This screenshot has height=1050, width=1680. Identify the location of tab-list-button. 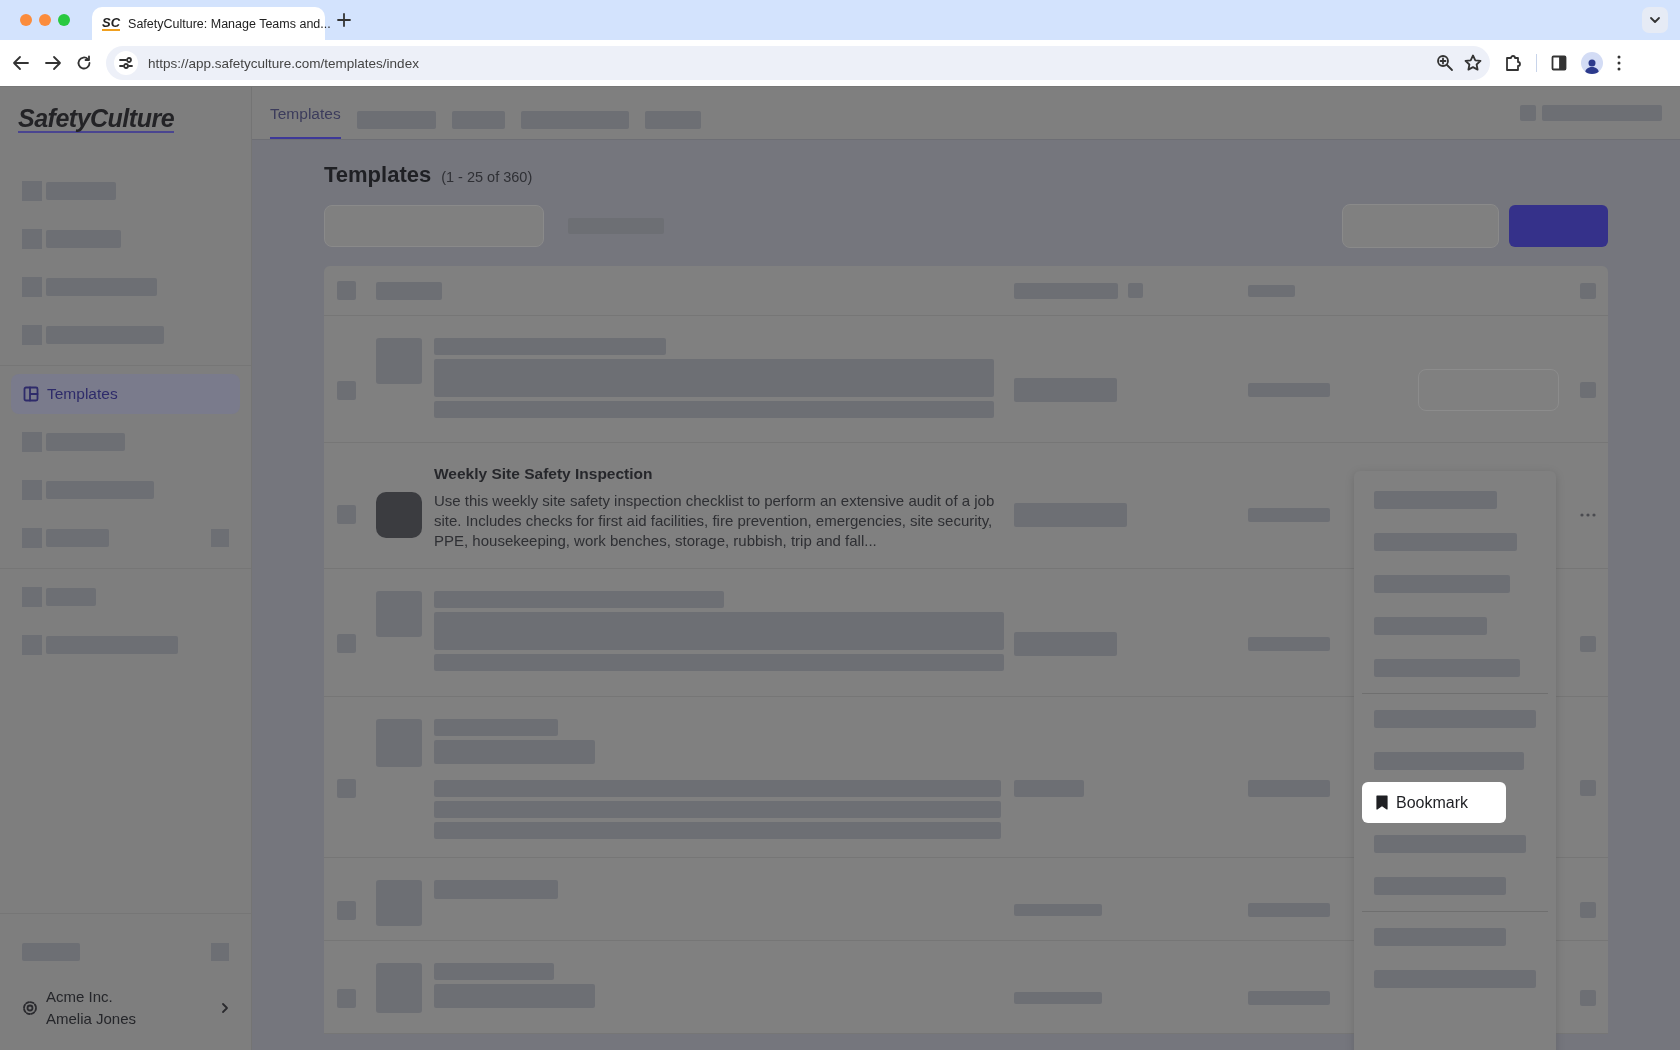
(1655, 20).